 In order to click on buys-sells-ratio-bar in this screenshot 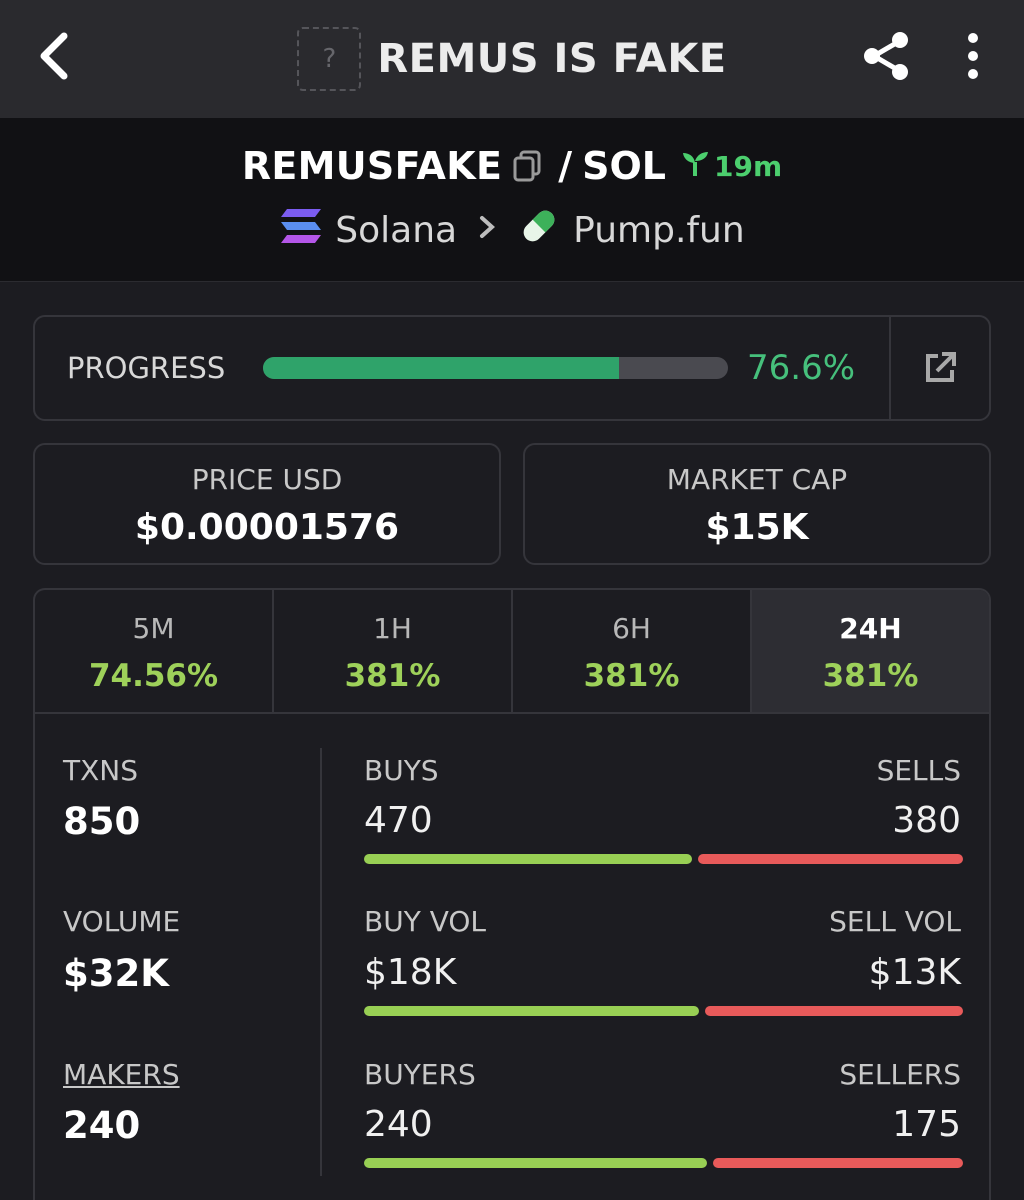, I will do `click(663, 859)`.